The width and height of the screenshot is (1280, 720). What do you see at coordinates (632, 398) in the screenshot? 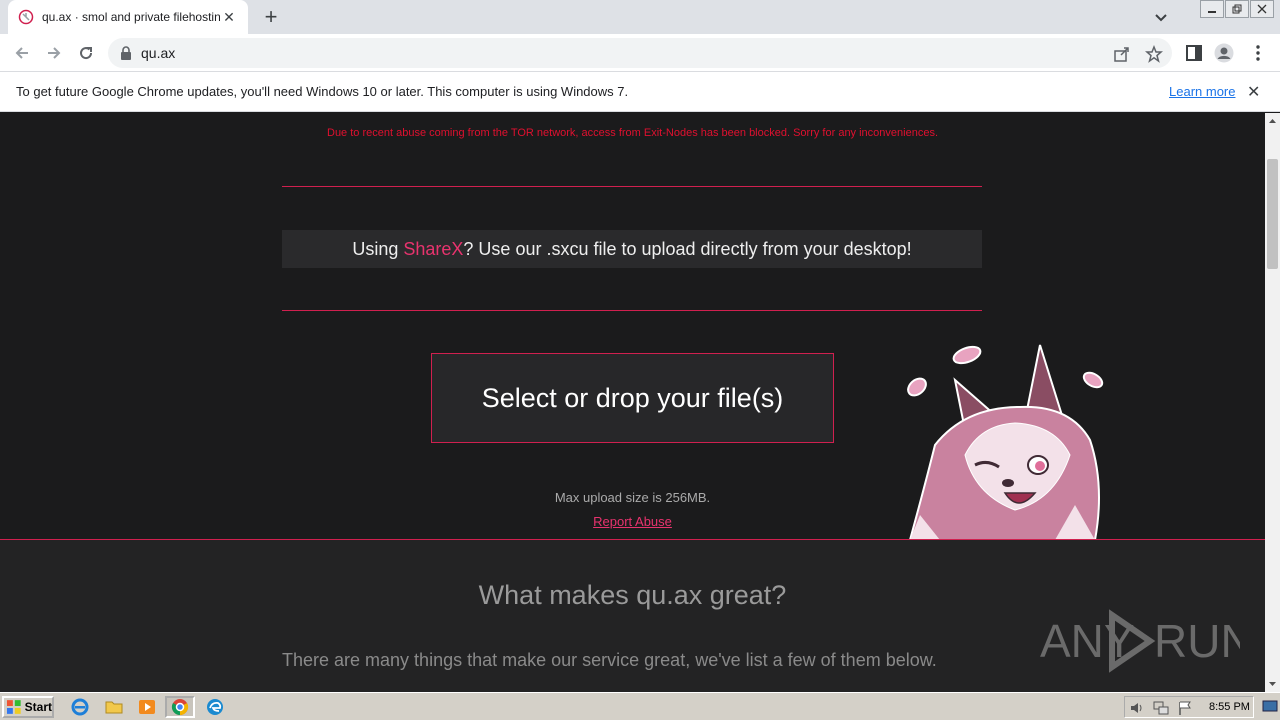
I see `file-drop-zone: Select or drop your file(s)` at bounding box center [632, 398].